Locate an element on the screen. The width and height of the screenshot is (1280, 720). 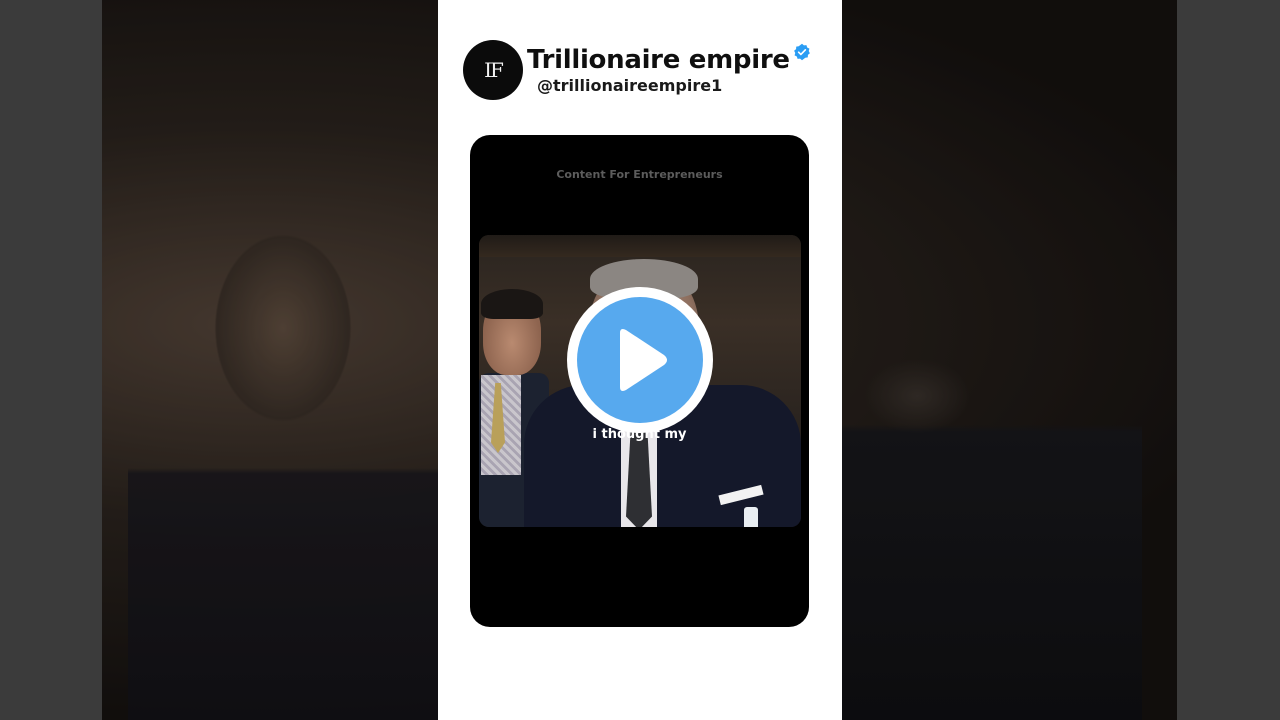
video-top-caption: Content For Entrepreneurs is located at coordinates (639, 174).